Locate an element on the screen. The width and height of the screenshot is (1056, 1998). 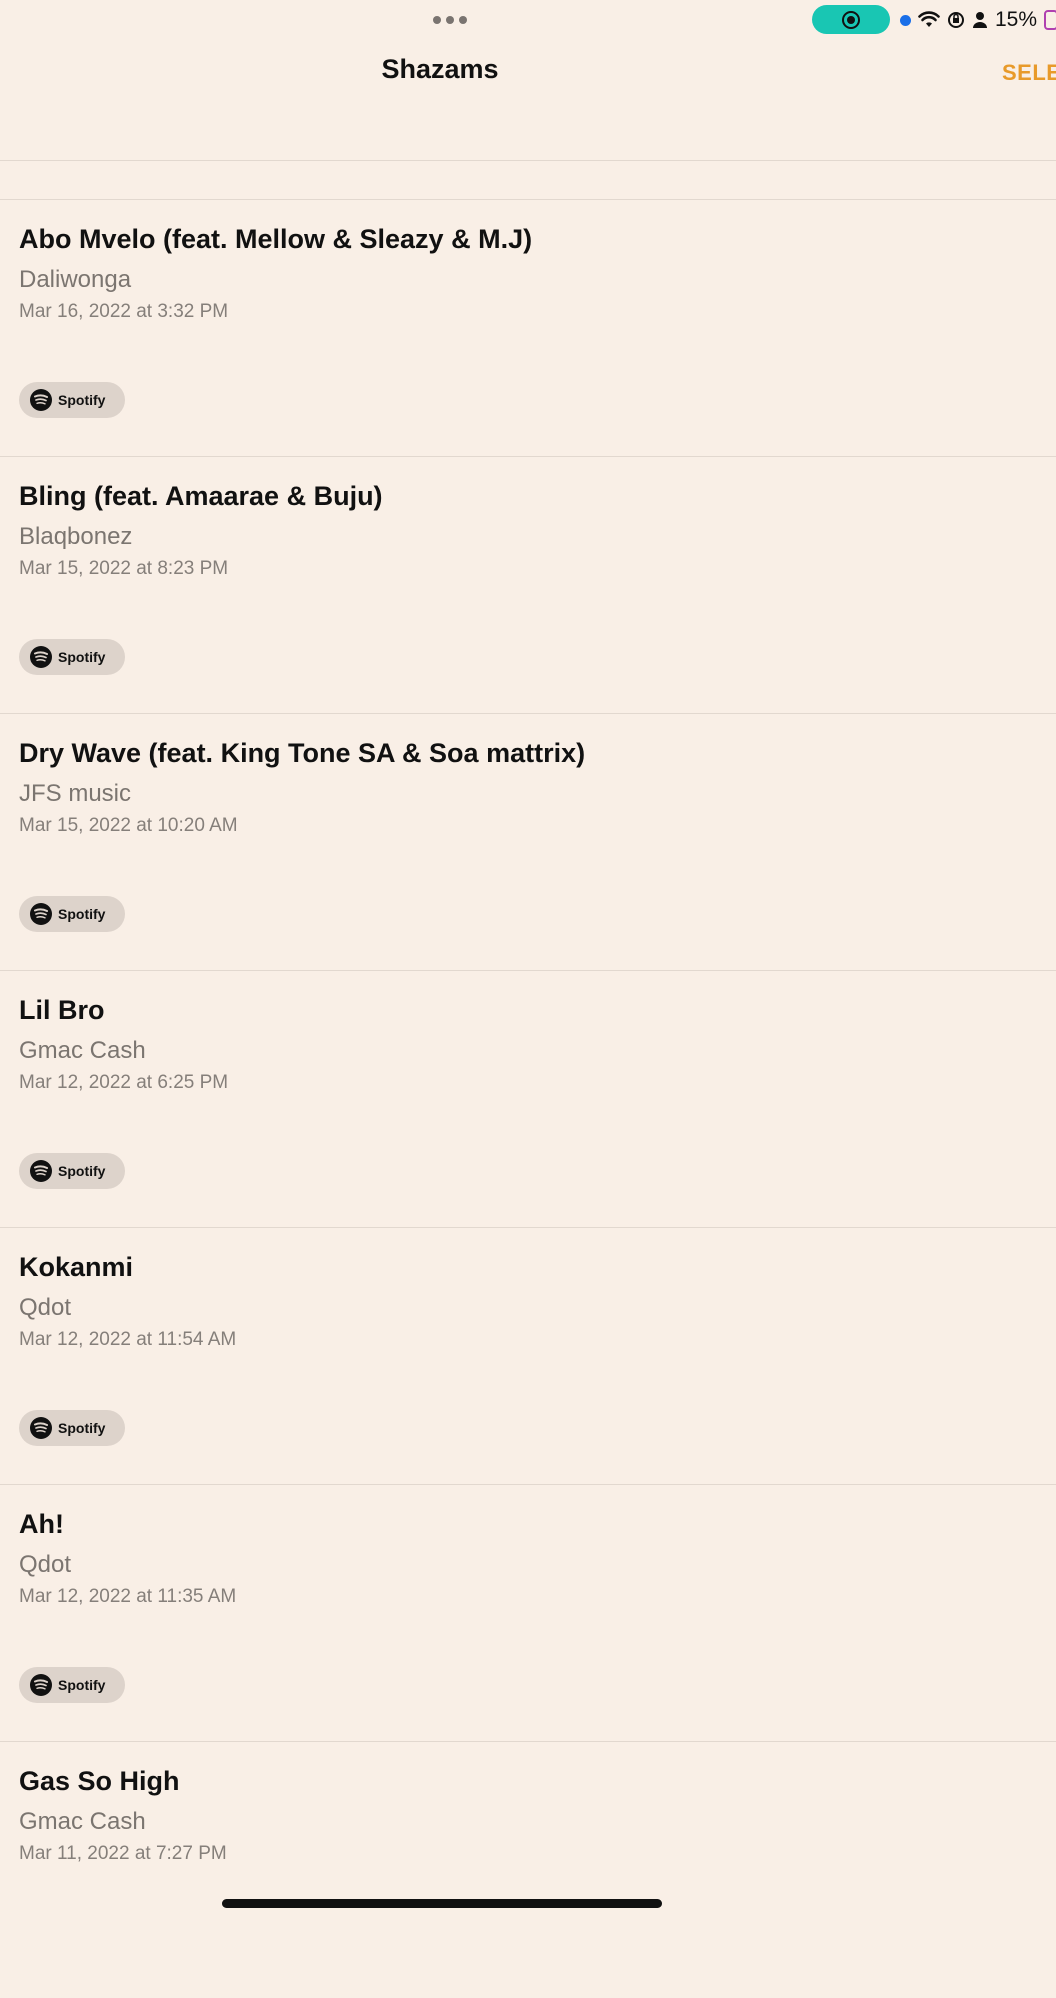
orientation-lock-icon is located at coordinates (956, 20).